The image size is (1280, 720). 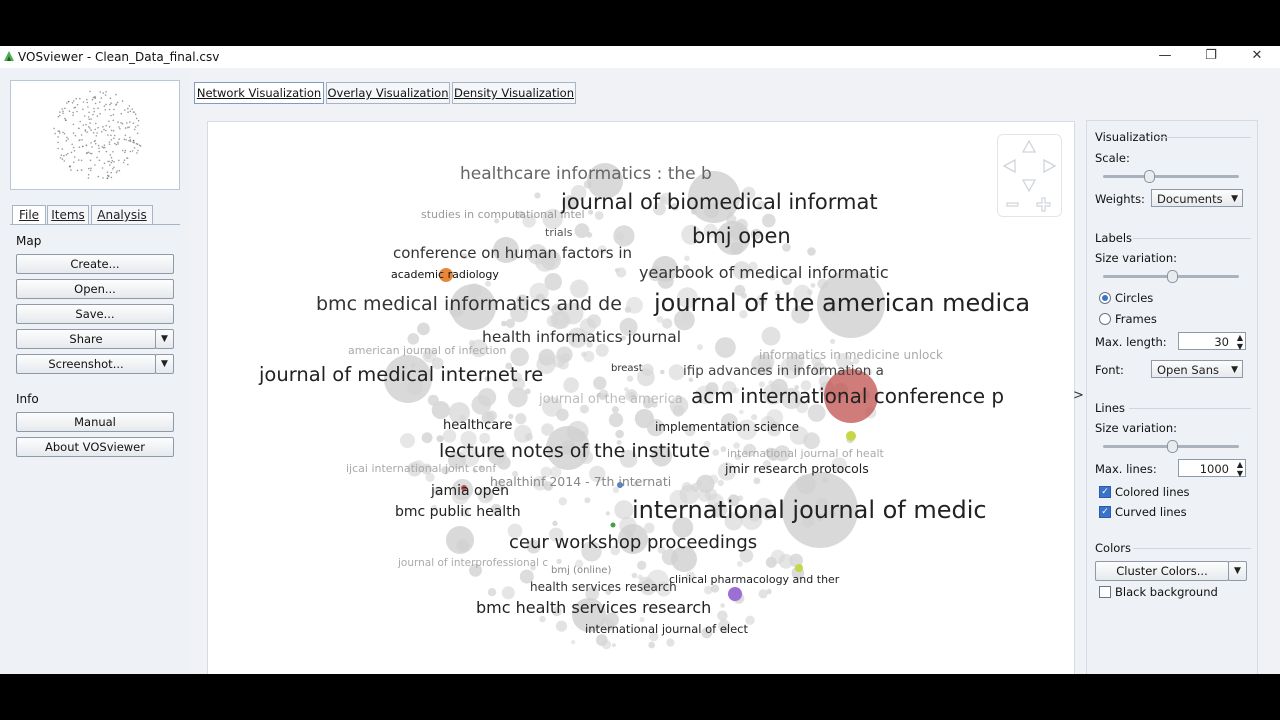 What do you see at coordinates (512, 253) in the screenshot?
I see `node-label: conference on human factors in` at bounding box center [512, 253].